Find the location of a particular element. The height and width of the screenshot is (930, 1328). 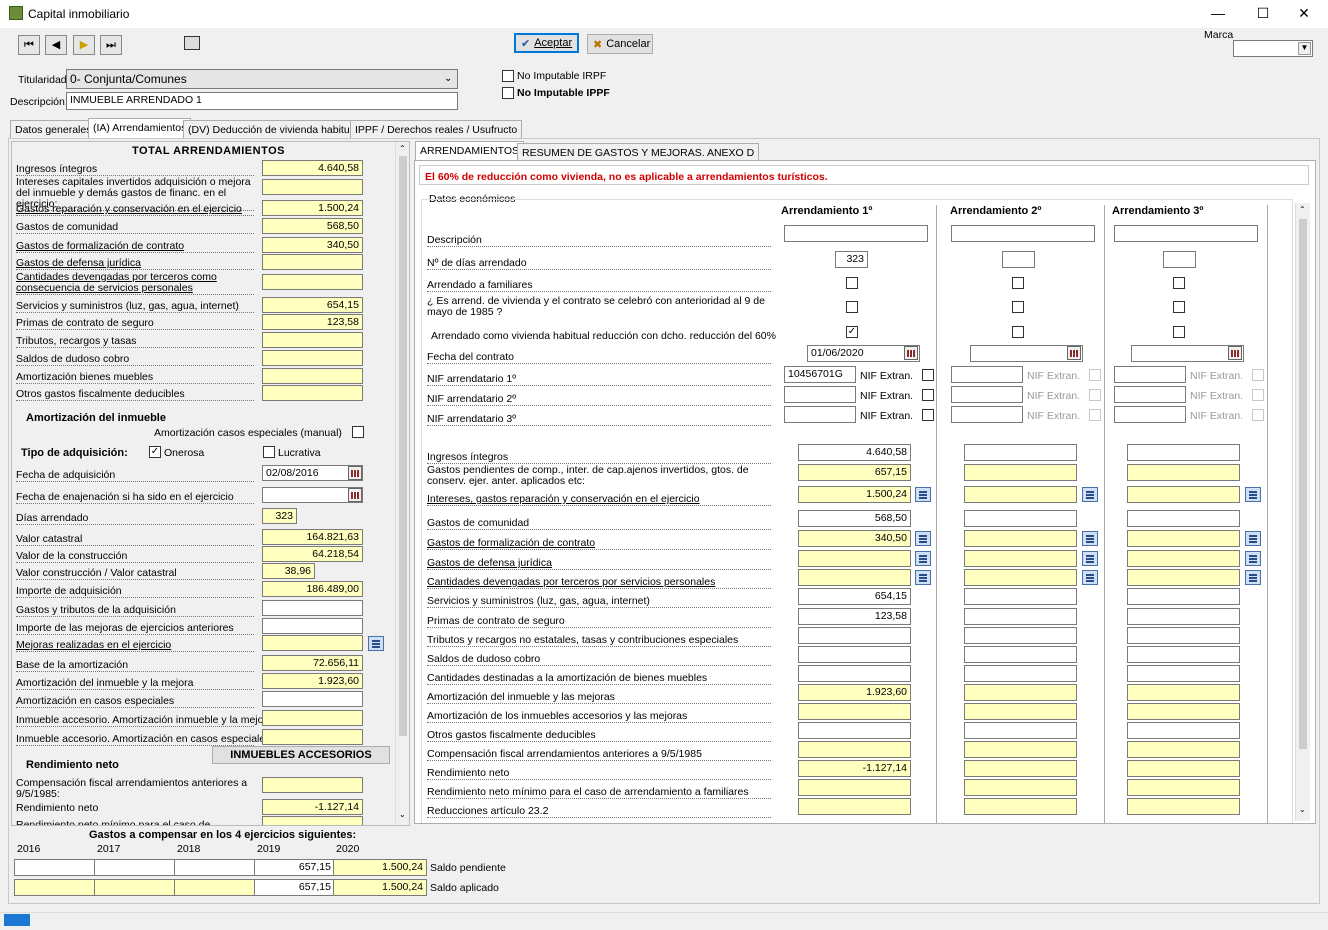

right-scroll-down-icon: ⌄ is located at coordinates (1302, 809).